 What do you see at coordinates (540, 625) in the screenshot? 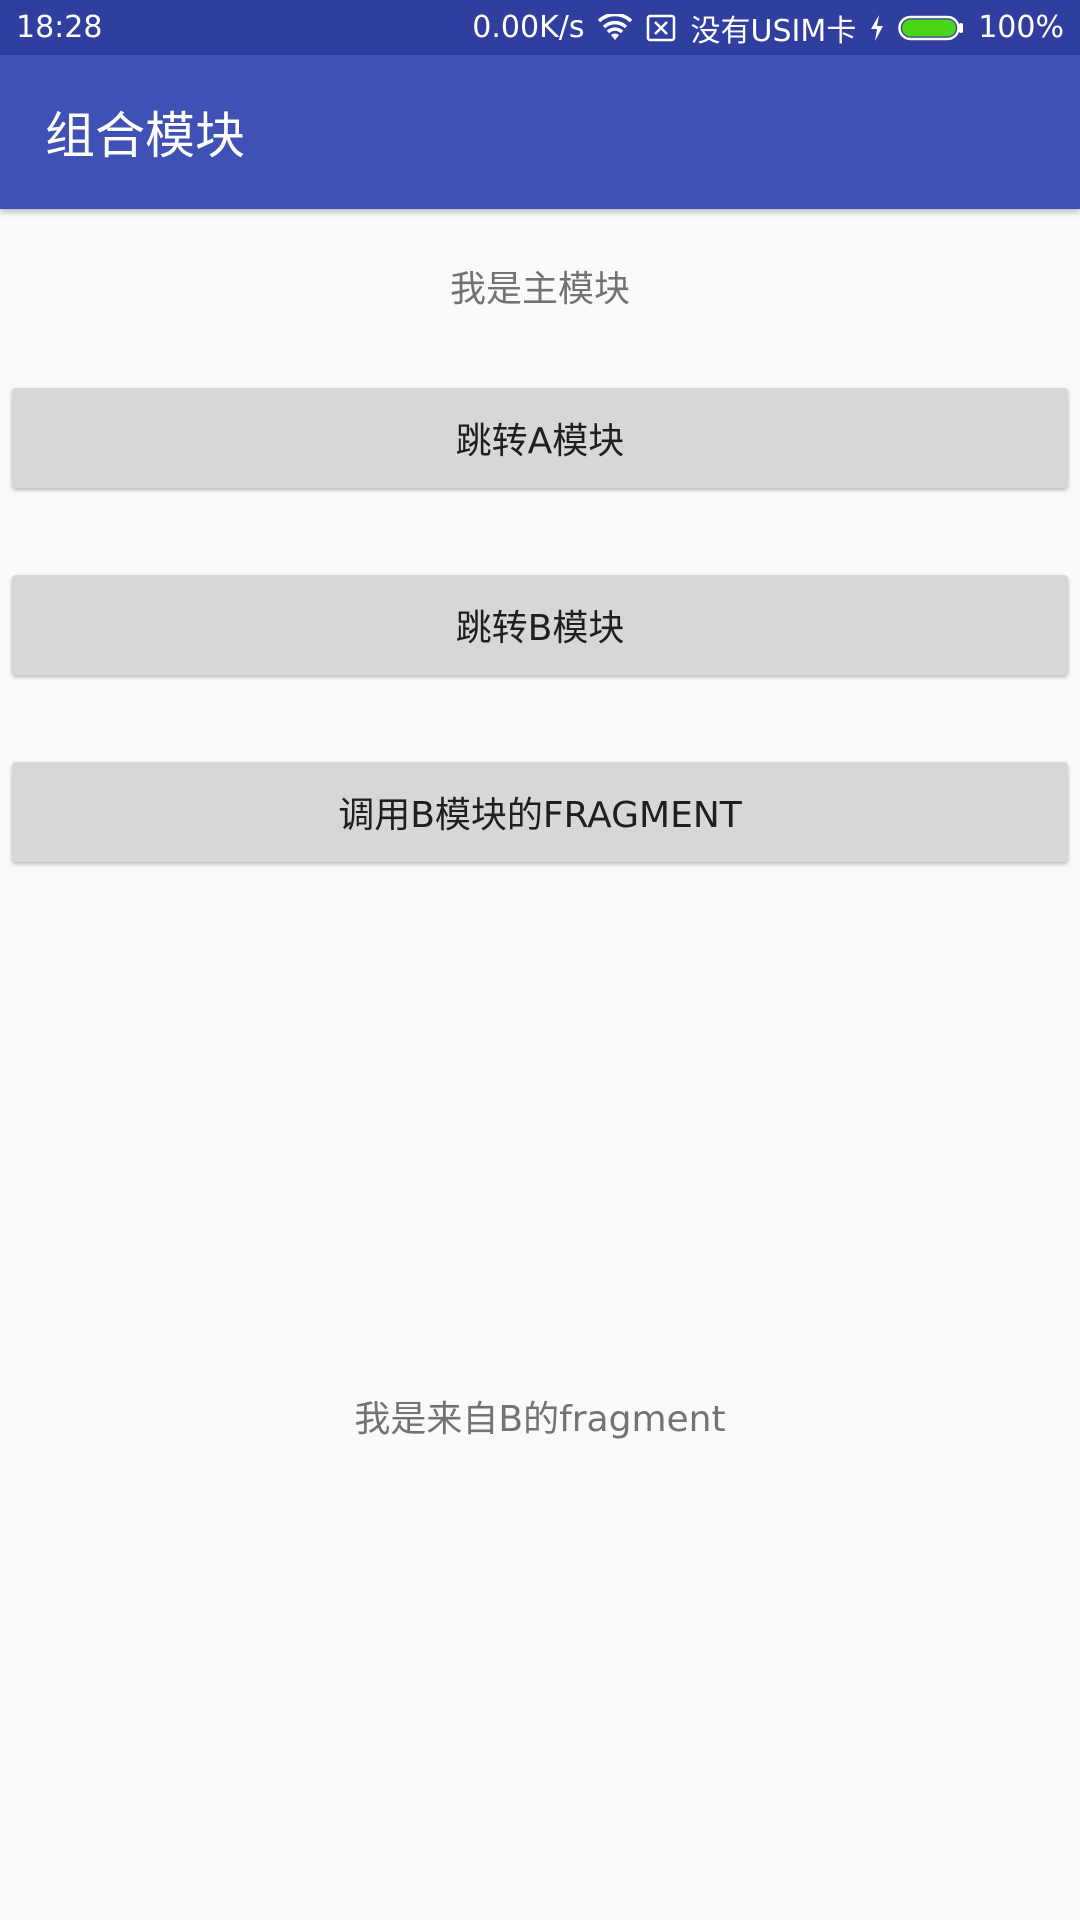
I see `go-module-b-button: 跳转B模块` at bounding box center [540, 625].